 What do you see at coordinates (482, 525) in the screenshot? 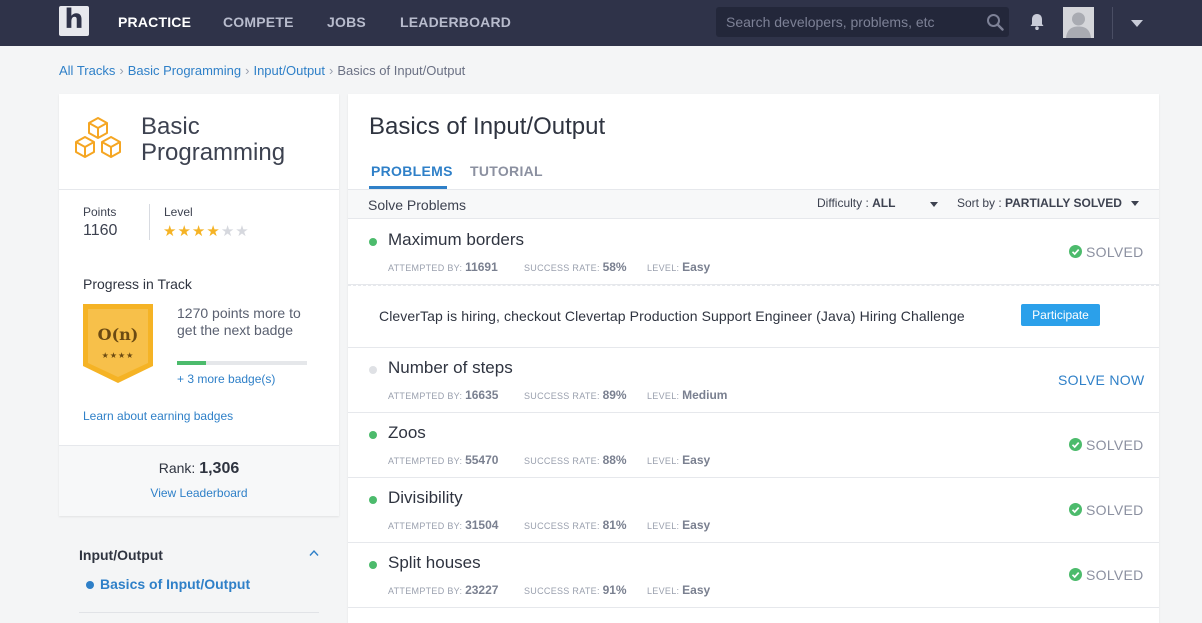
I see `attempted-value: 31504` at bounding box center [482, 525].